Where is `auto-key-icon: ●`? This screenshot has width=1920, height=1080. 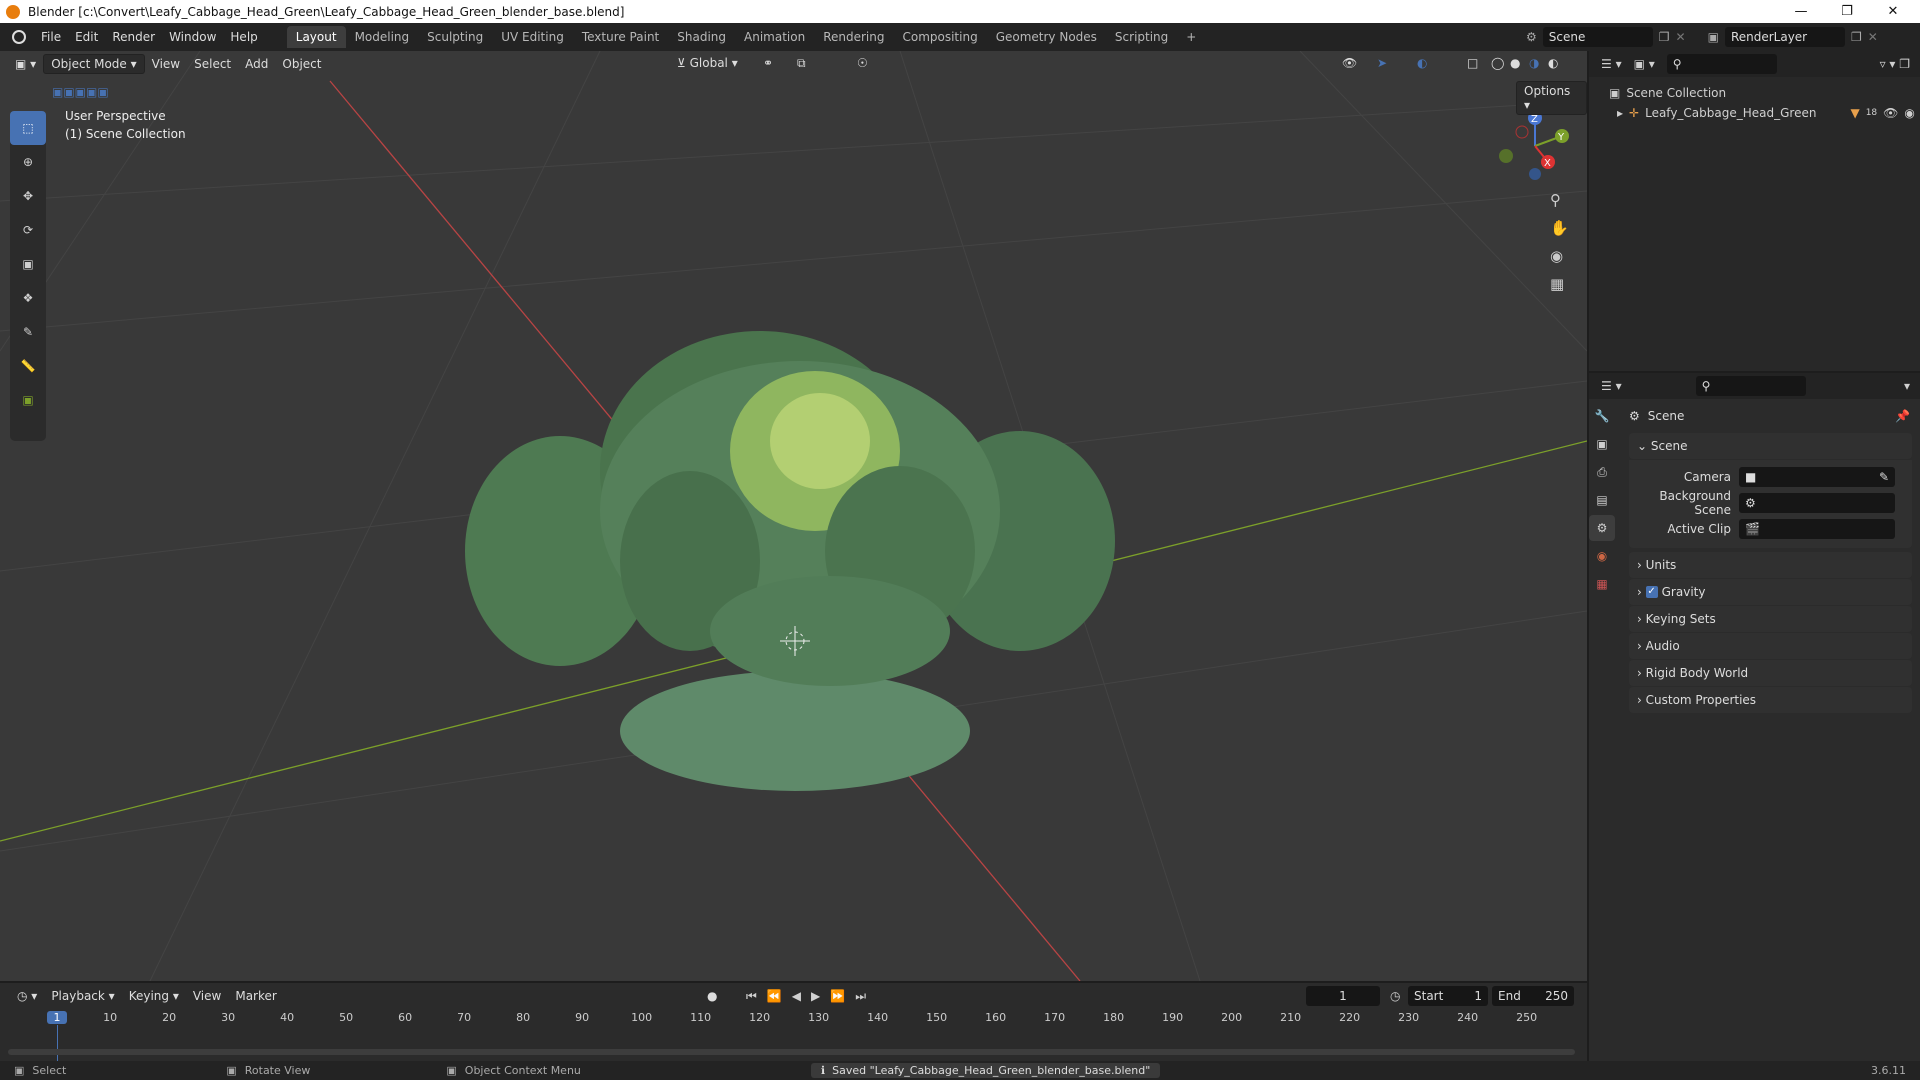 auto-key-icon: ● is located at coordinates (712, 996).